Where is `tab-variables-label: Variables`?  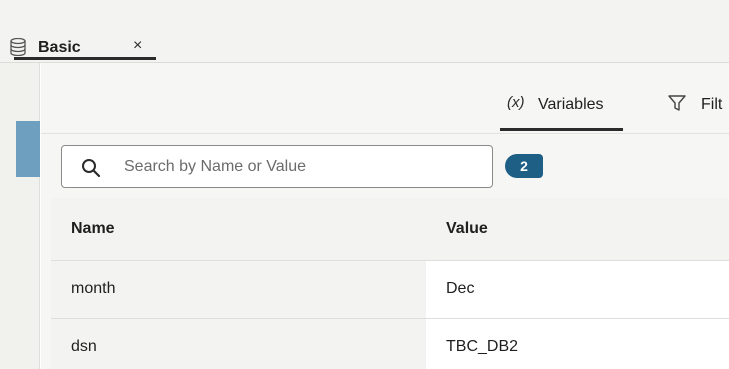
tab-variables-label: Variables is located at coordinates (571, 104).